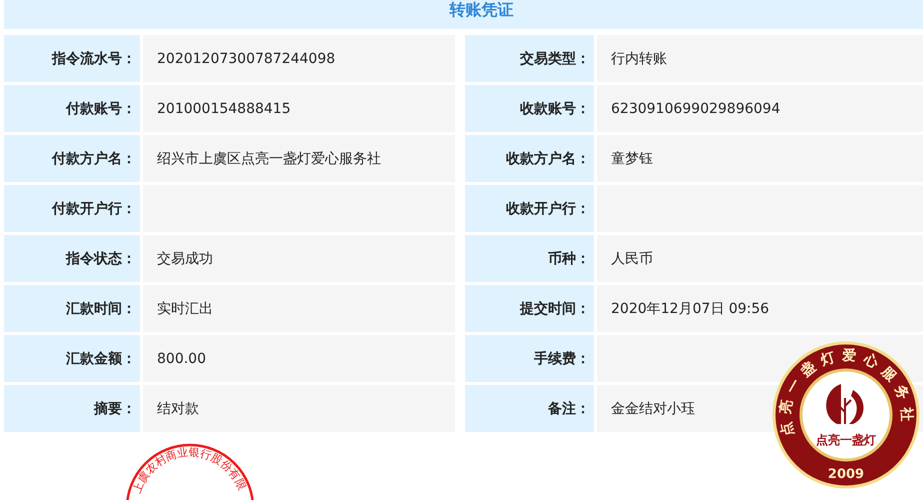 The width and height of the screenshot is (923, 500). I want to click on field-value: 金金结对小珏, so click(653, 409).